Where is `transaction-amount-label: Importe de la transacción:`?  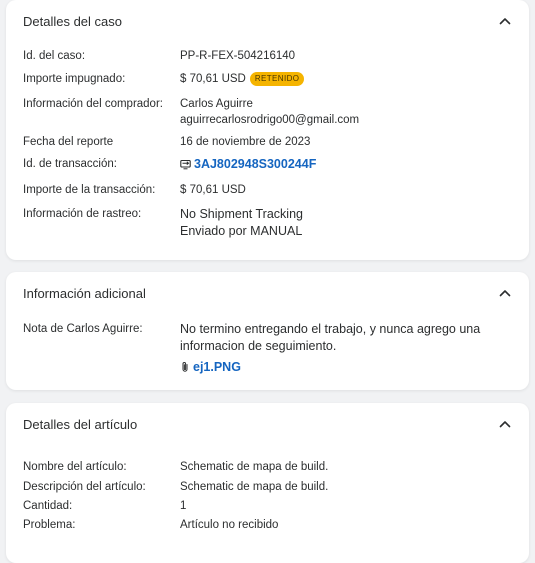
transaction-amount-label: Importe de la transacción: is located at coordinates (89, 190).